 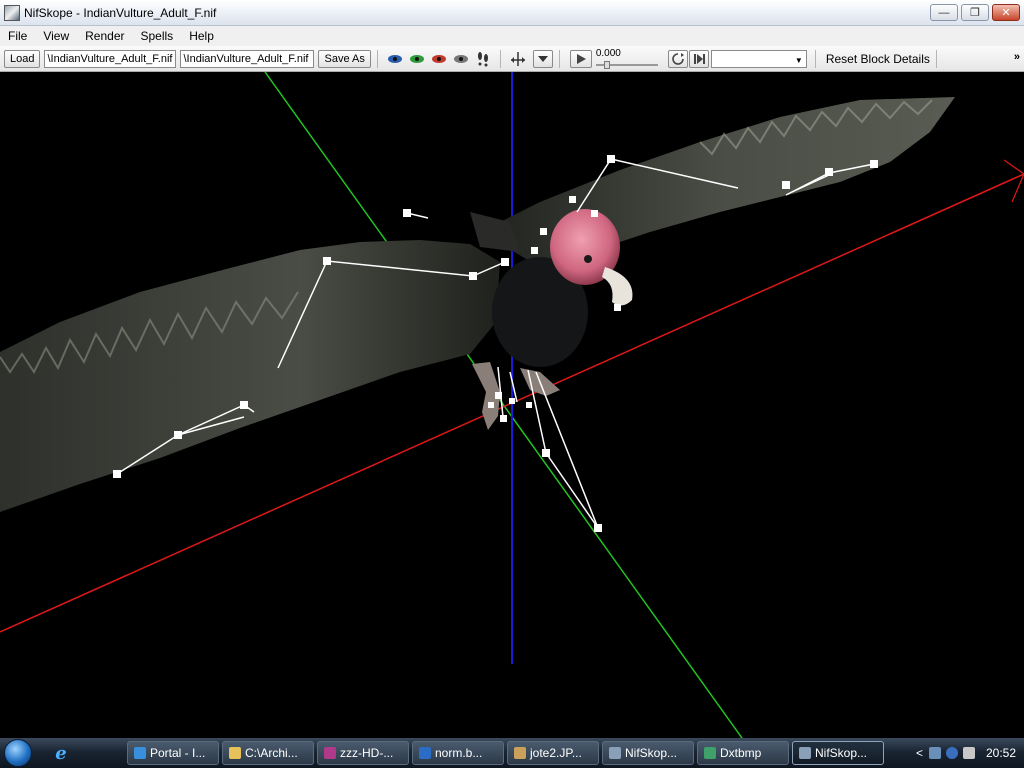 I want to click on view-red-eye-icon, so click(x=439, y=59).